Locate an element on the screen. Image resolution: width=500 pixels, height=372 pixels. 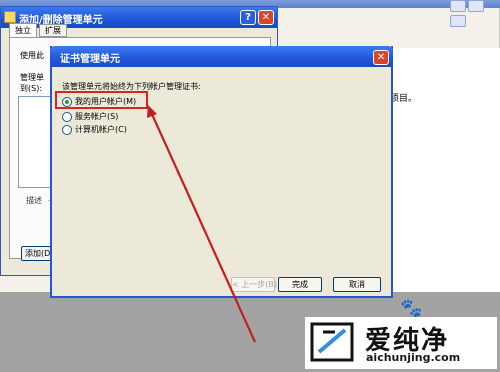
radio-label: 计算机帐户(C) is located at coordinates (101, 129).